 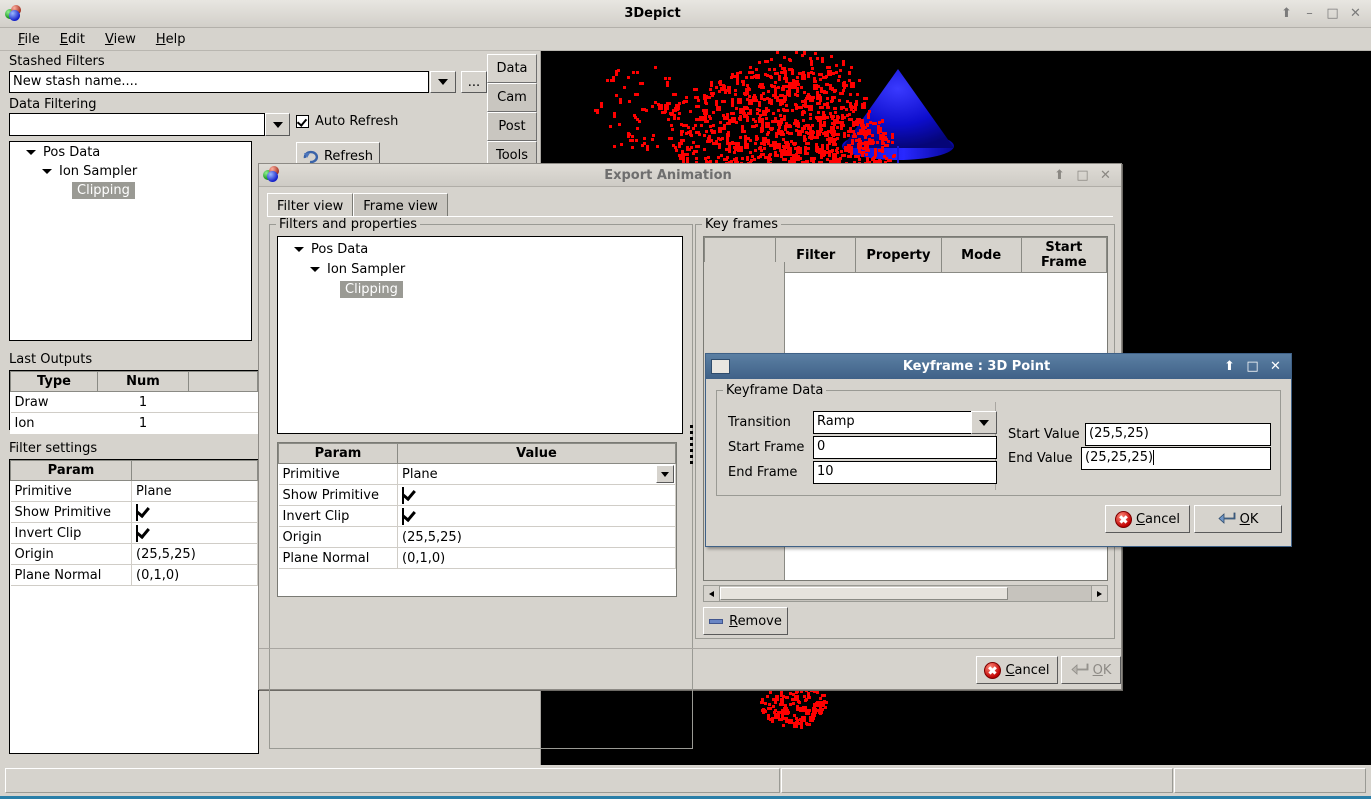 What do you see at coordinates (1017, 670) in the screenshot?
I see `export-cancel-button: Cancel` at bounding box center [1017, 670].